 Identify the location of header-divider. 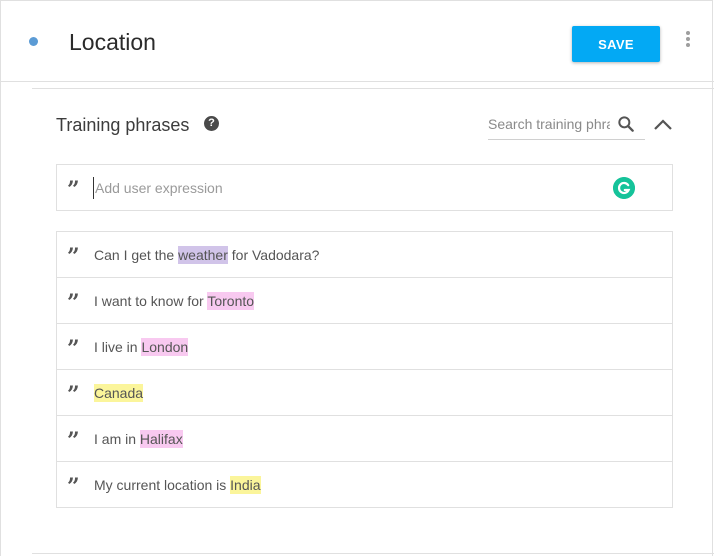
(357, 81).